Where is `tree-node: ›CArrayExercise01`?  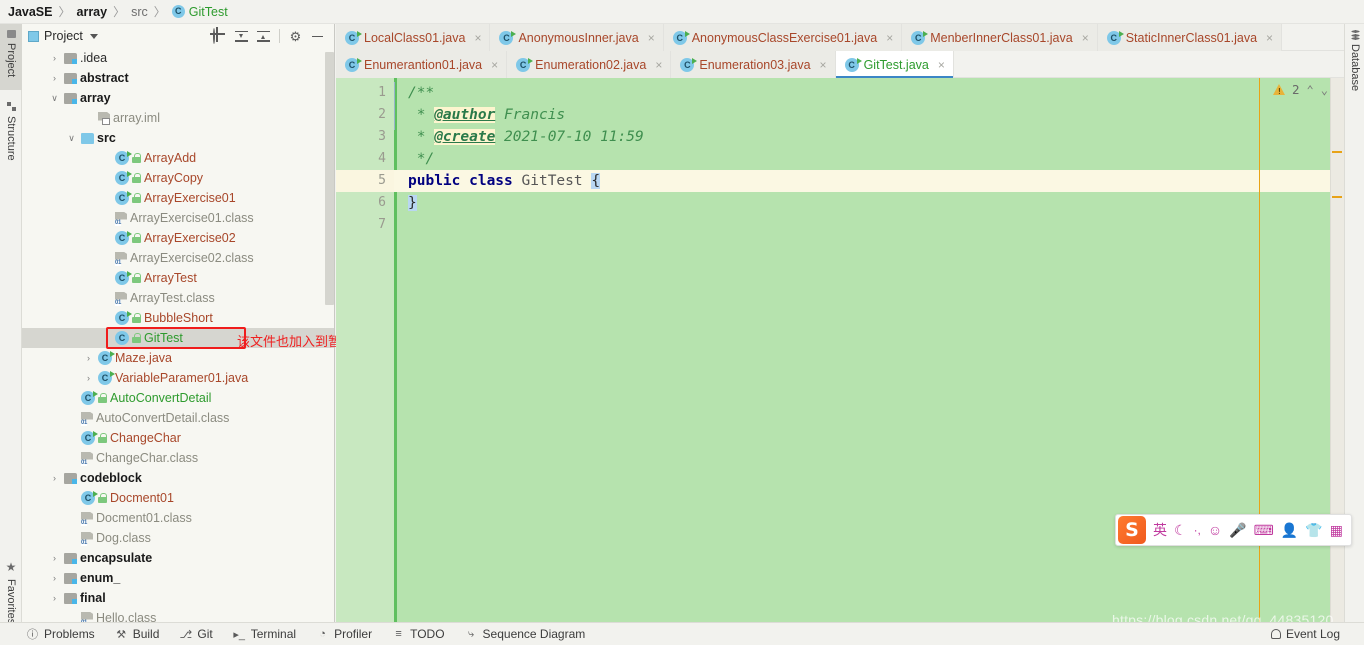 tree-node: ›CArrayExercise01 is located at coordinates (178, 198).